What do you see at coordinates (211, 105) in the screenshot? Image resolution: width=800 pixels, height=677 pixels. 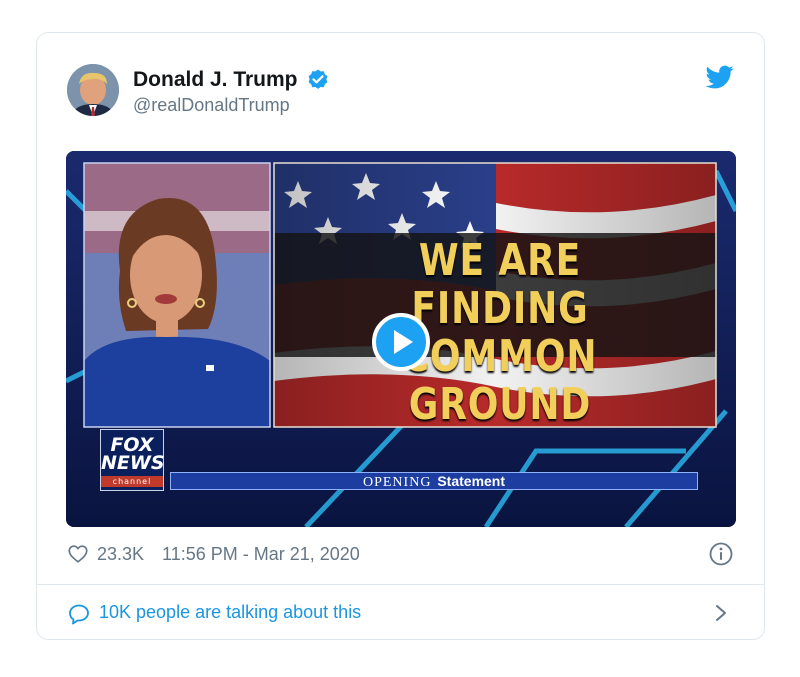 I see `author-handle: @realDonaldTrump` at bounding box center [211, 105].